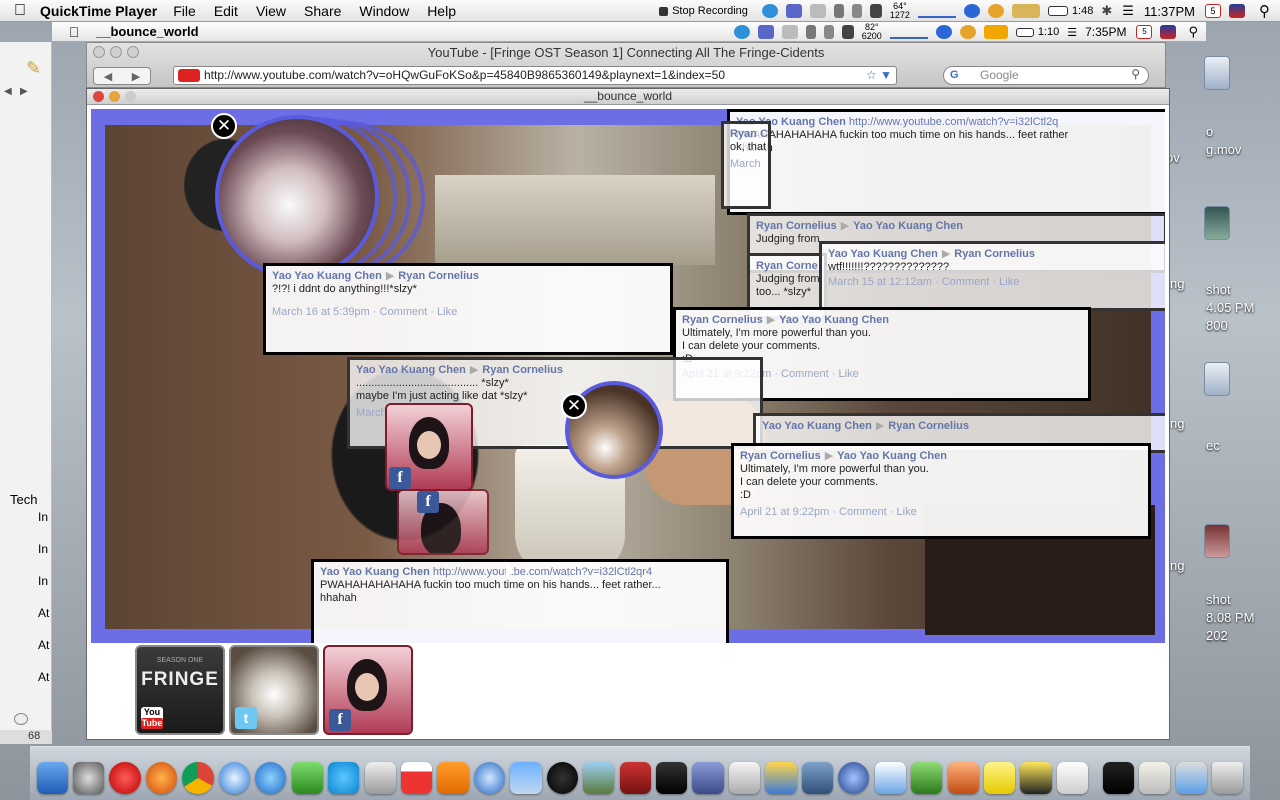 The width and height of the screenshot is (1280, 800). I want to click on finder-icon, so click(52, 778).